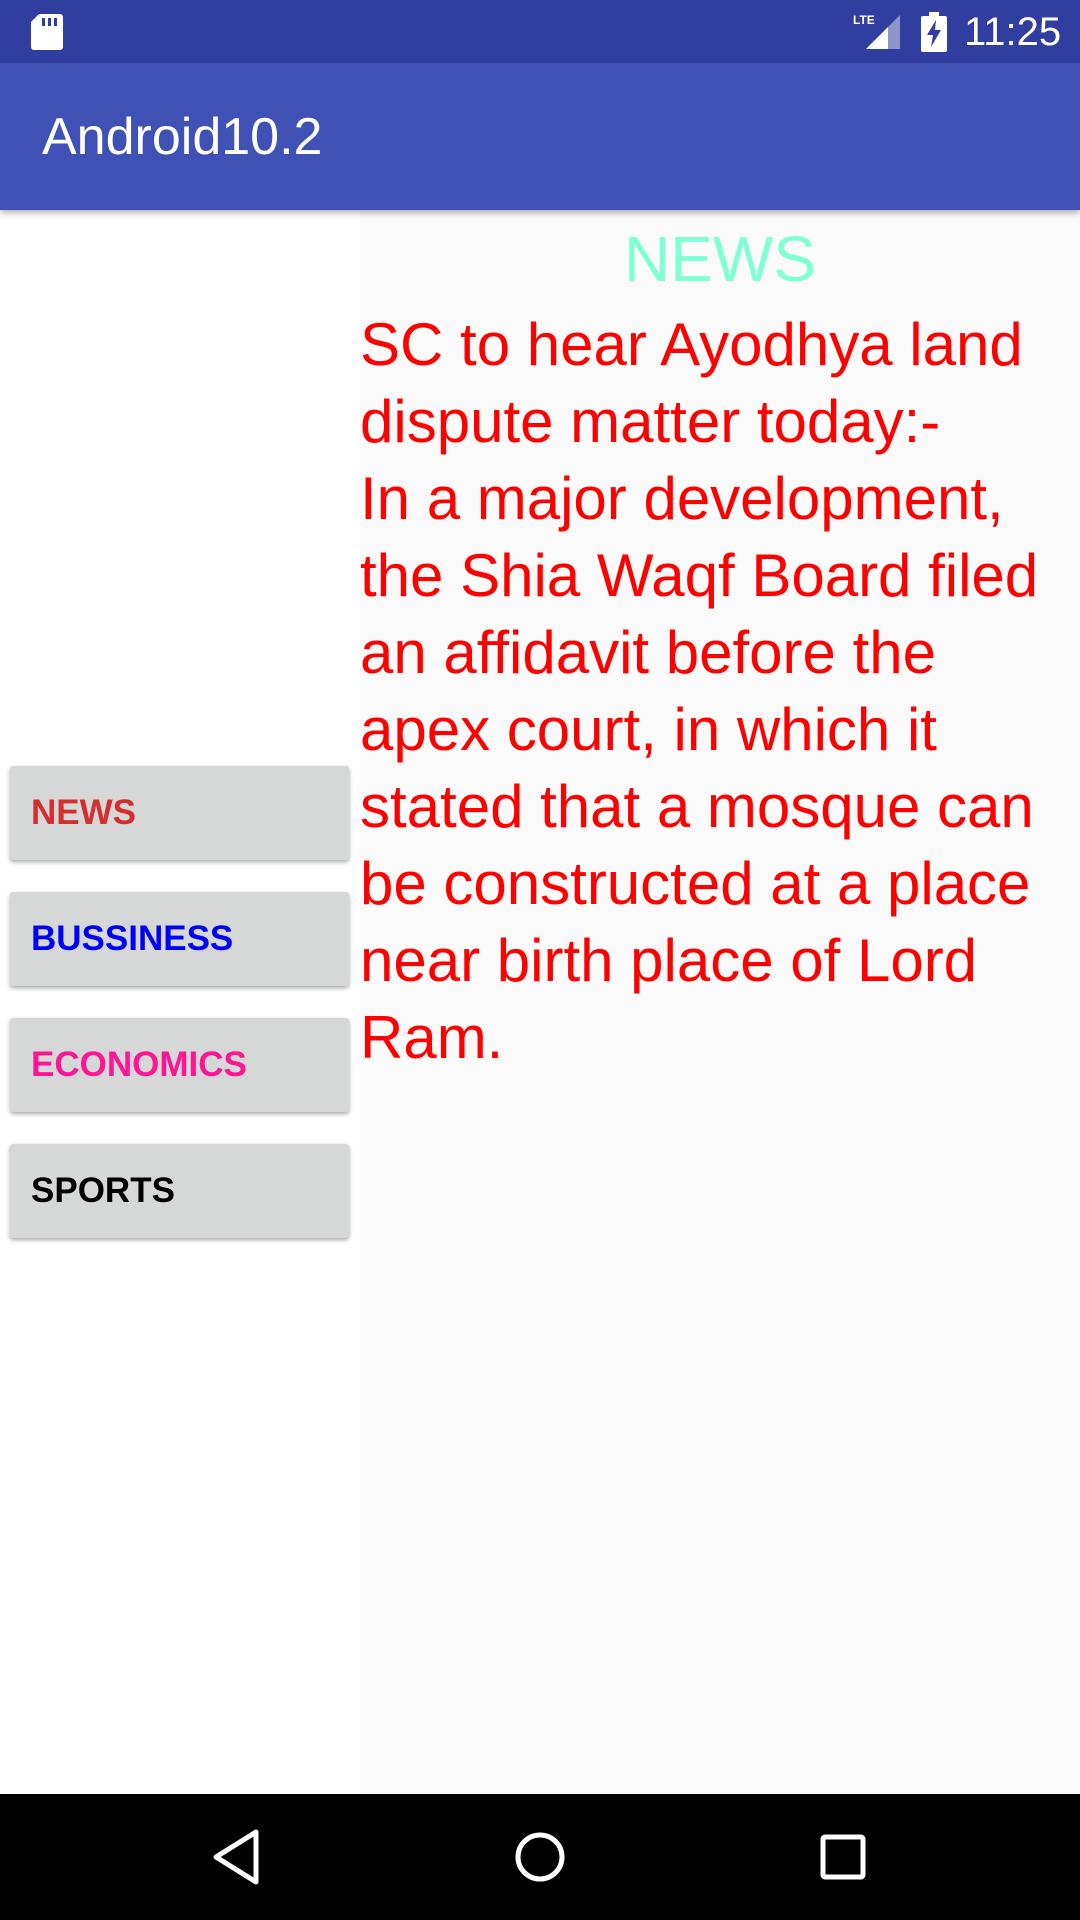 The height and width of the screenshot is (1920, 1080). Describe the element at coordinates (540, 31) in the screenshot. I see `status-bar: LTE 11:25` at that location.